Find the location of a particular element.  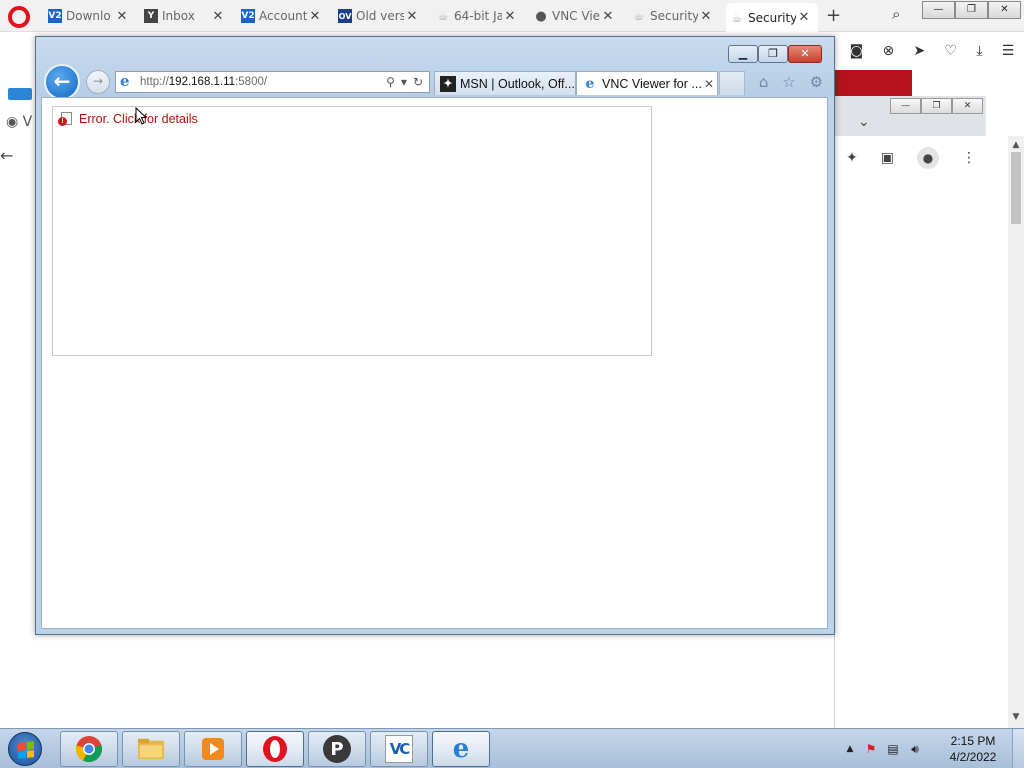

extensions-icon: ✦ is located at coordinates (852, 158).